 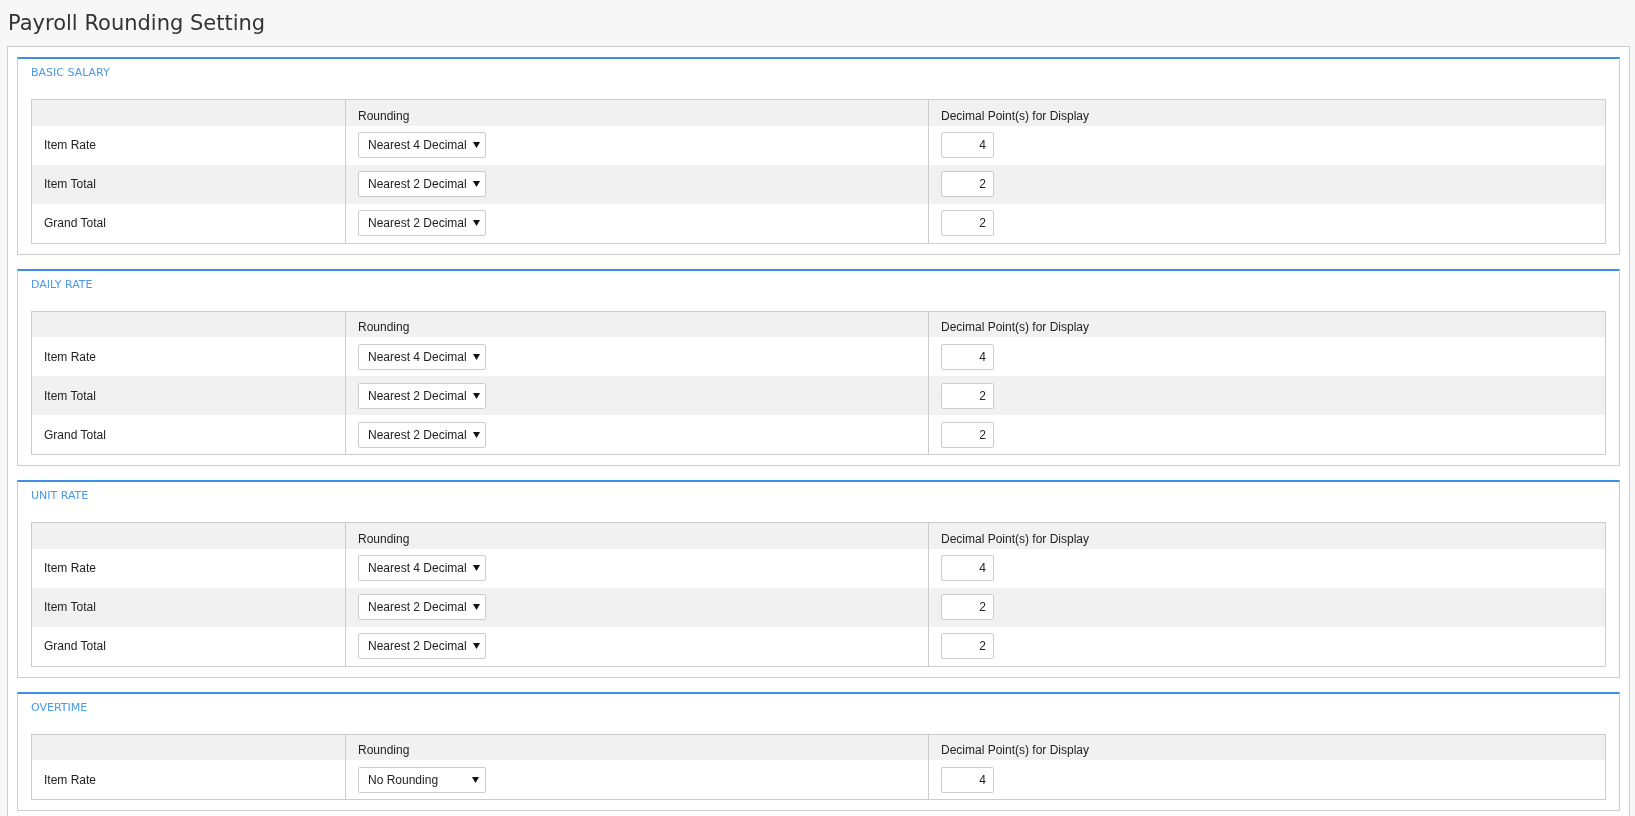 I want to click on section-title: DAILY RATE, so click(x=62, y=284).